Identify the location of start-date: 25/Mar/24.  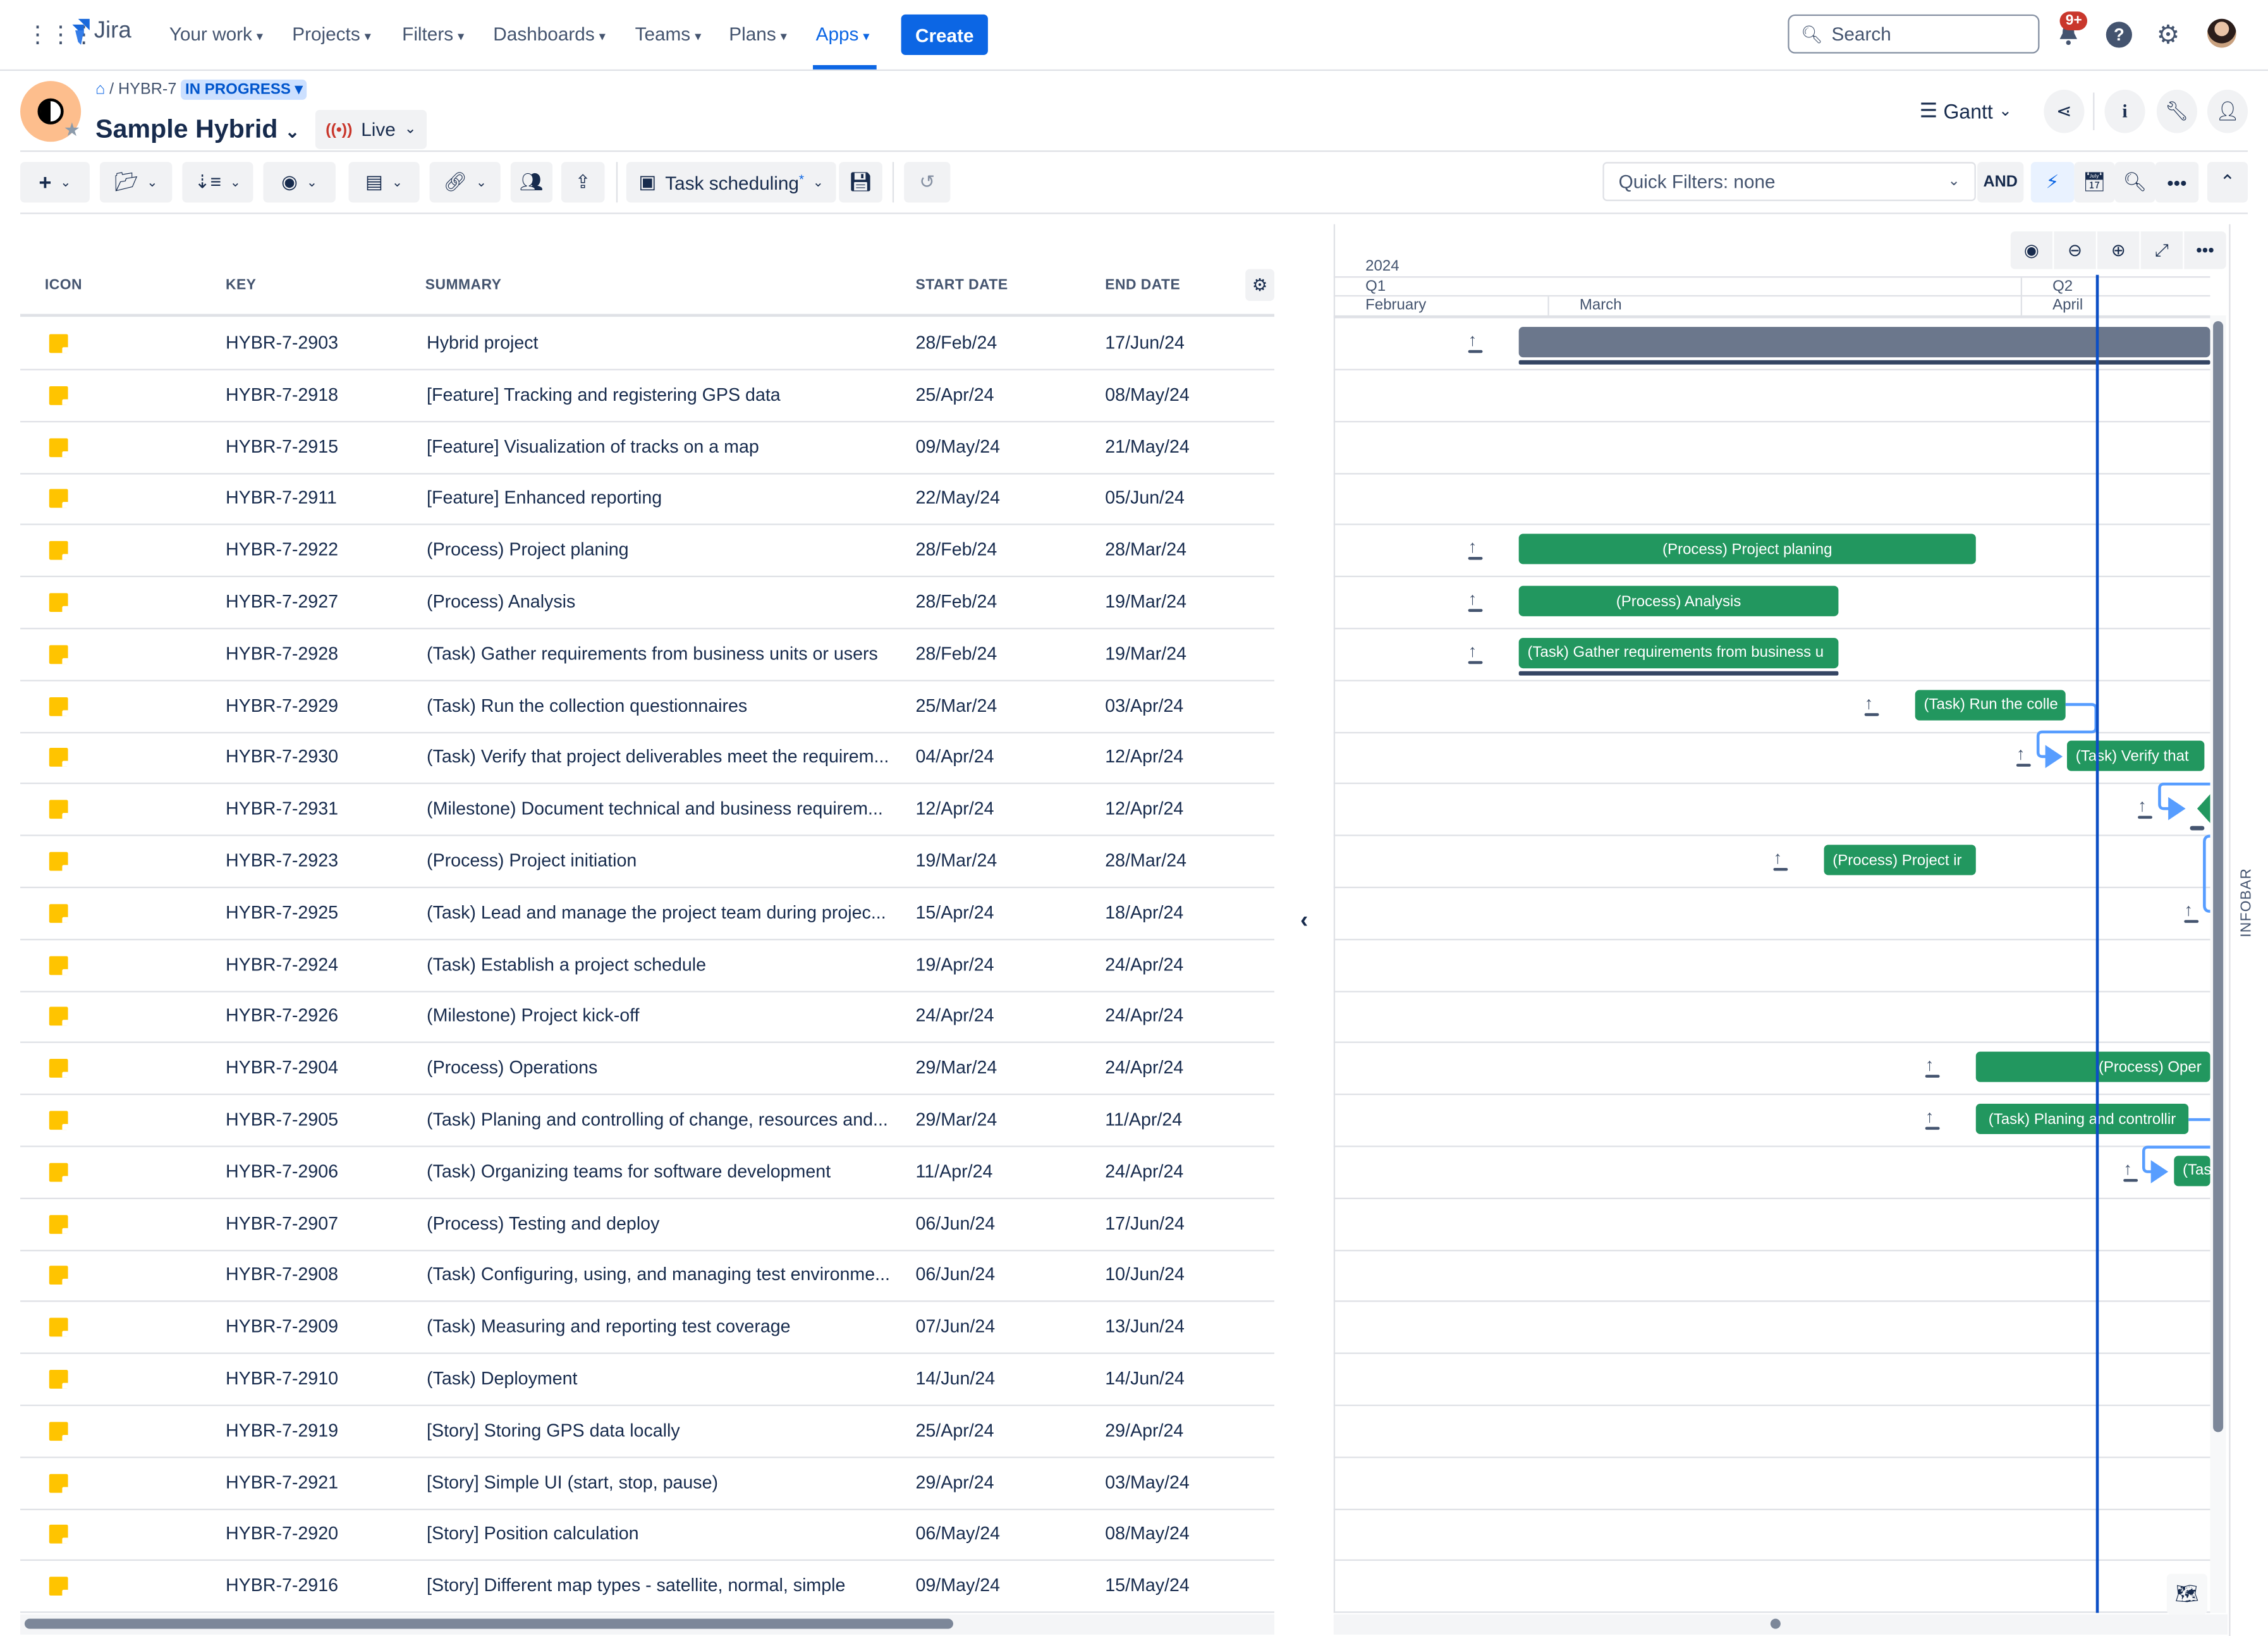
(956, 705).